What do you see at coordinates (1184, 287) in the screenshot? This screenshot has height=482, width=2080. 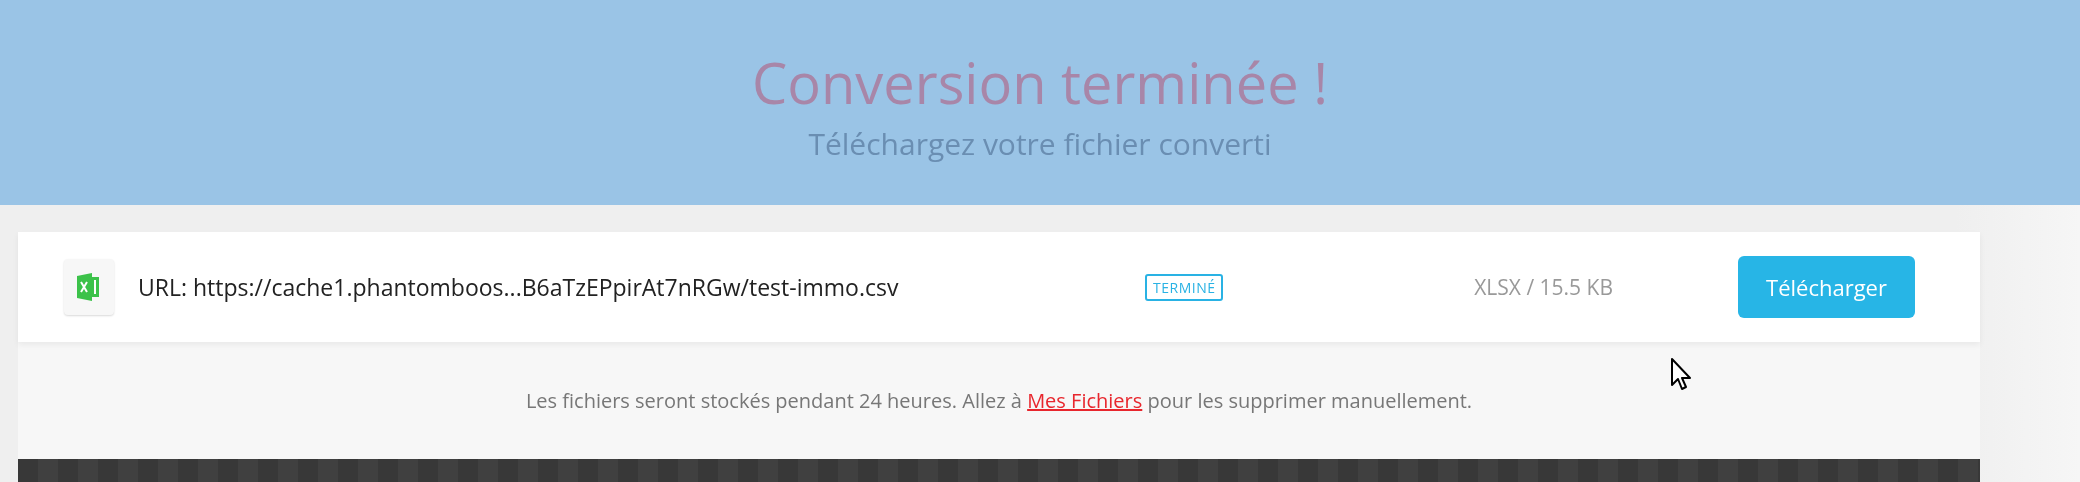 I see `status-badge: TERMINÉ` at bounding box center [1184, 287].